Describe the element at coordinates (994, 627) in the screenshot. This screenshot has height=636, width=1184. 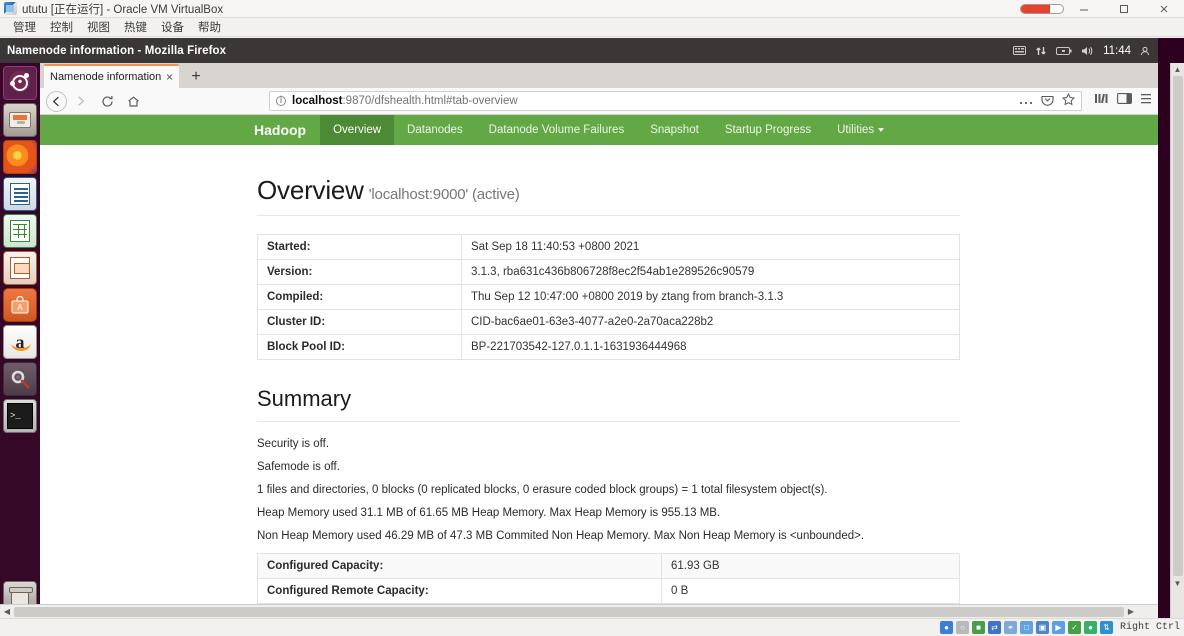
I see `network-adapter-icon: ⇄` at that location.